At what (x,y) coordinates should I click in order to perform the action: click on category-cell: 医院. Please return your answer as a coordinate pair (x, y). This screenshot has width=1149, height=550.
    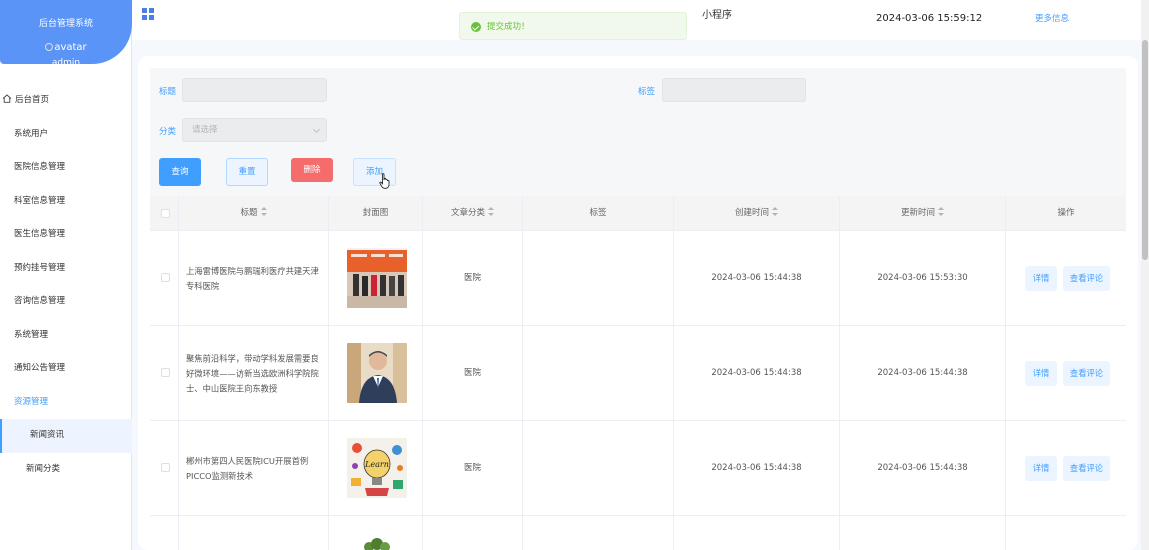
    Looking at the image, I should click on (473, 468).